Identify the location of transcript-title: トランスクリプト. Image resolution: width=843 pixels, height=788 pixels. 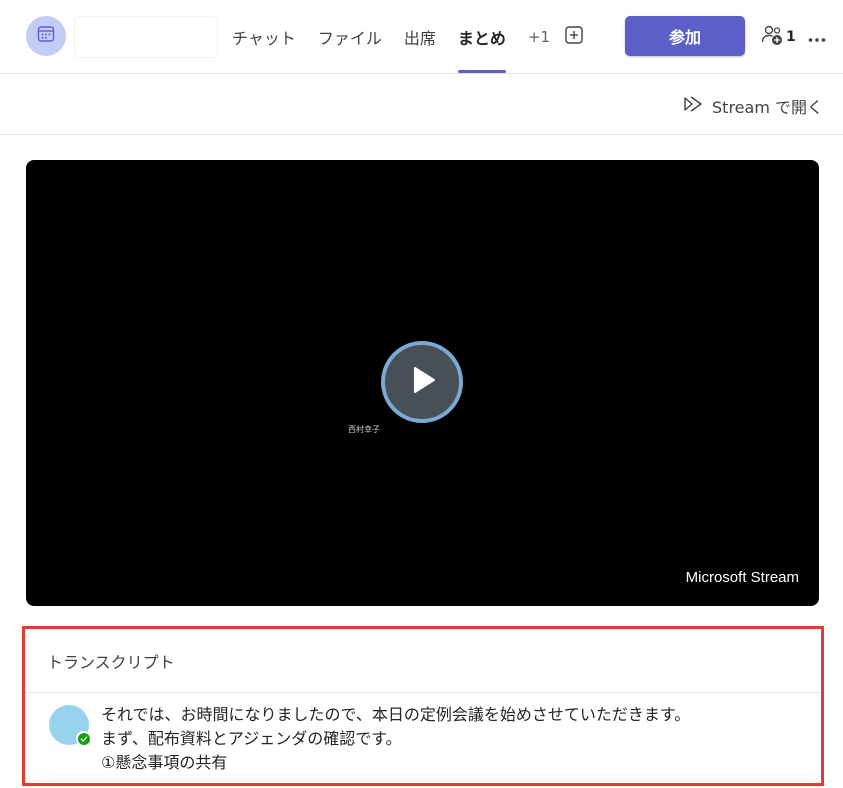
(423, 661).